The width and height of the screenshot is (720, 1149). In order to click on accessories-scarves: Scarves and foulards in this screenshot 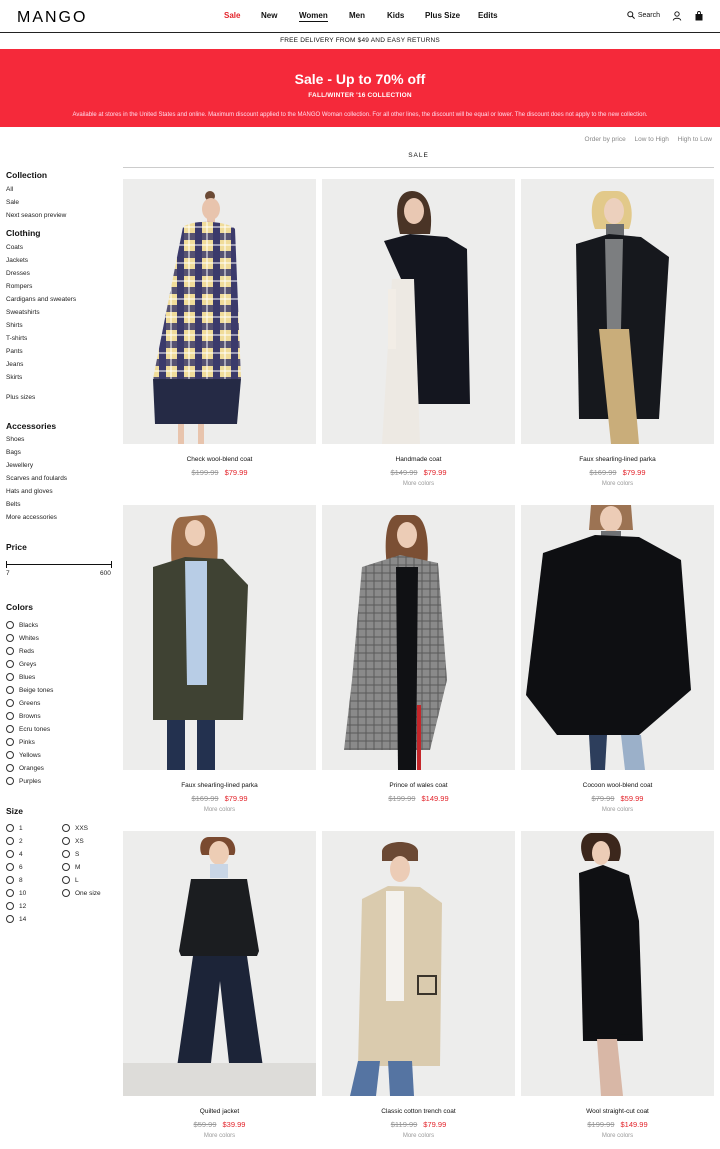, I will do `click(36, 478)`.